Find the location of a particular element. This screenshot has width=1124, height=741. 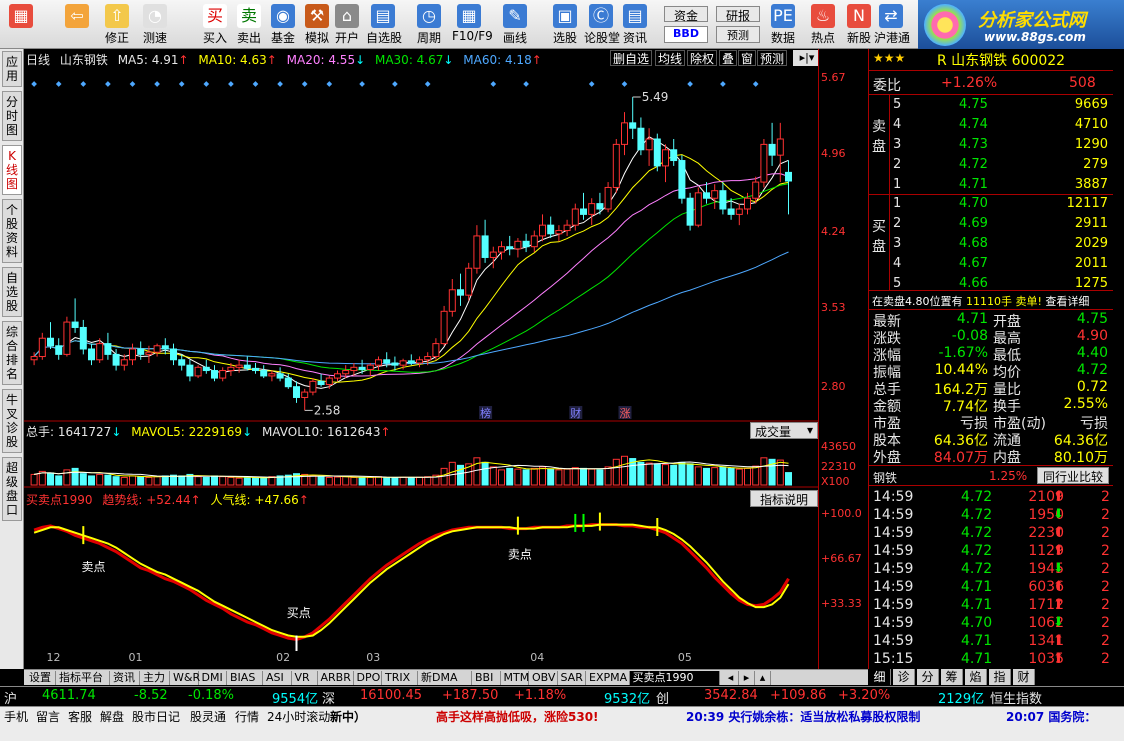

indicator-tab-2: 资讯 is located at coordinates (125, 678).